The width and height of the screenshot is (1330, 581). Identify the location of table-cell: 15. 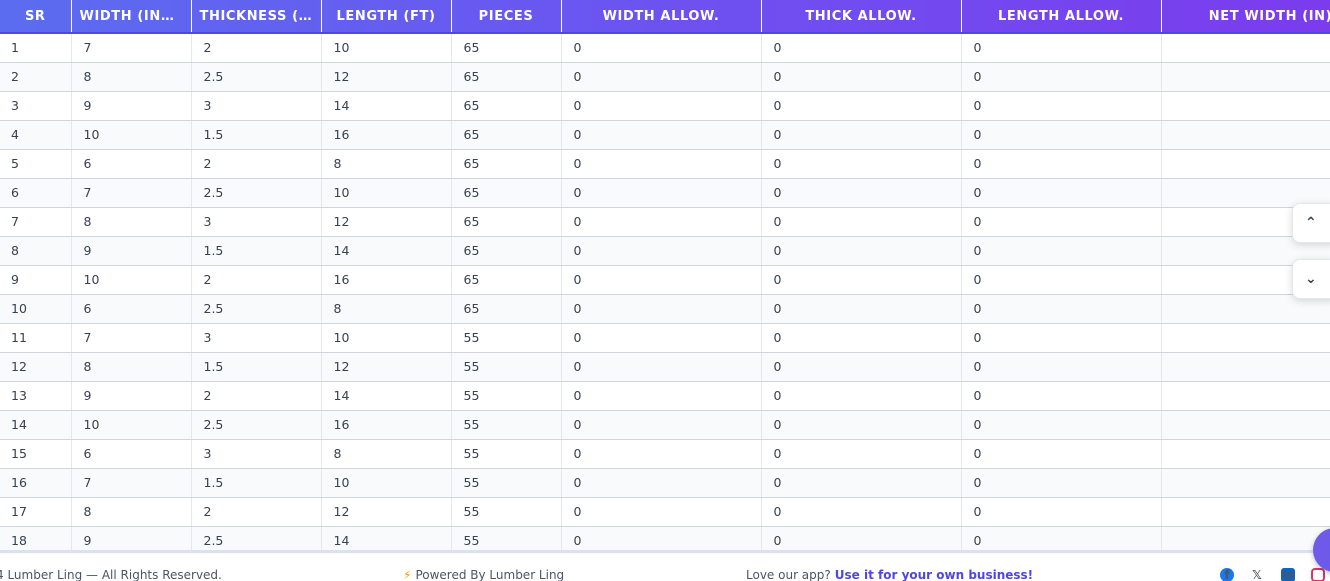
(36, 454).